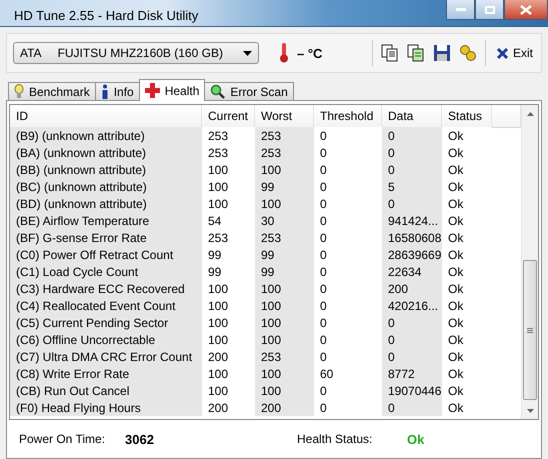 The image size is (548, 459). What do you see at coordinates (228, 116) in the screenshot?
I see `column-header: Current` at bounding box center [228, 116].